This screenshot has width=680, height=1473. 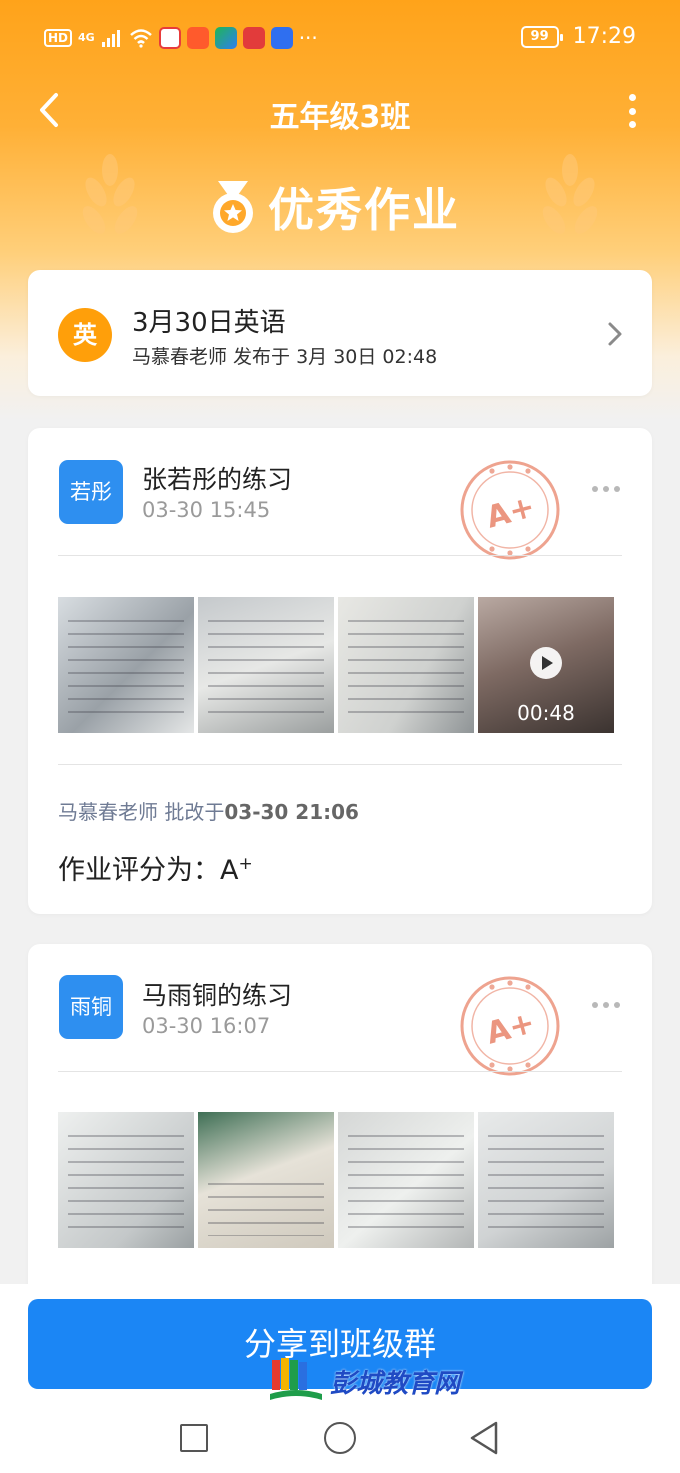 What do you see at coordinates (229, 870) in the screenshot?
I see `score-value: A` at bounding box center [229, 870].